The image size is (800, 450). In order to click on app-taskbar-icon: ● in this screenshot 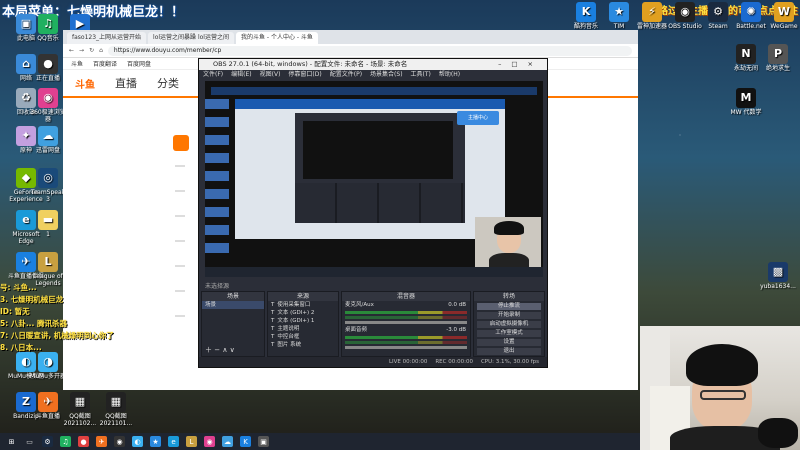, I will do `click(83, 441)`.